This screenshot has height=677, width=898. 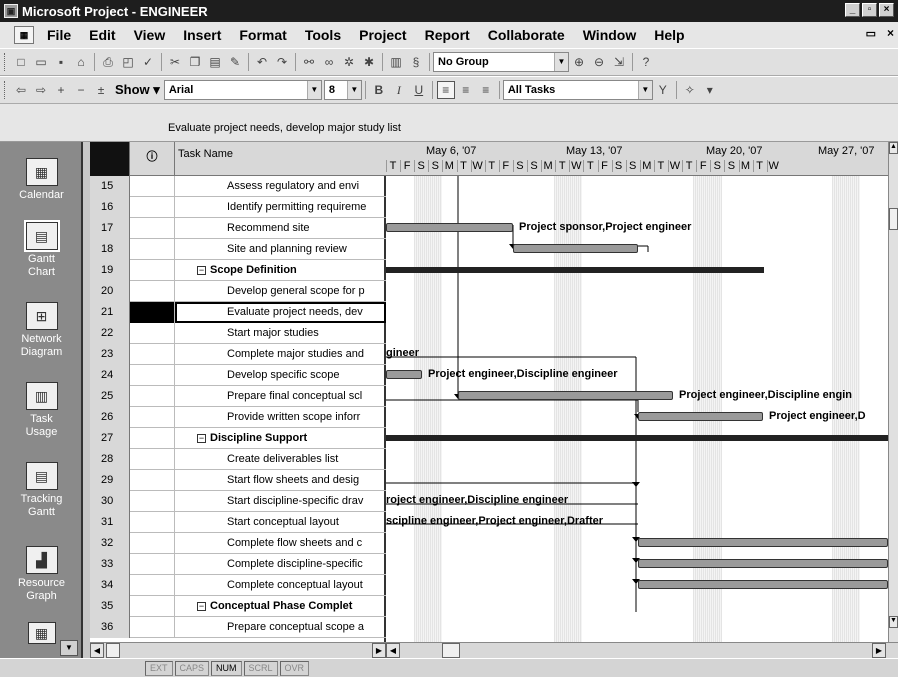 I want to click on scroll-to-task-icon: ⇲, so click(x=619, y=62).